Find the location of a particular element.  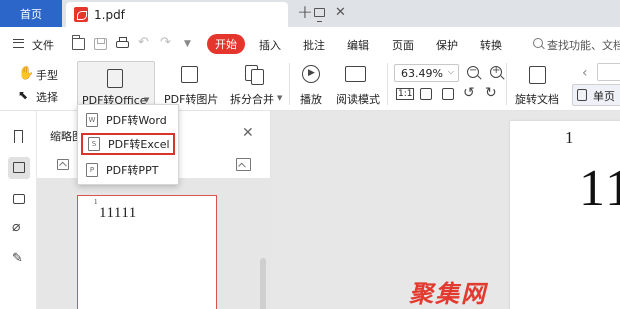

menu-start: 开始 is located at coordinates (226, 44).